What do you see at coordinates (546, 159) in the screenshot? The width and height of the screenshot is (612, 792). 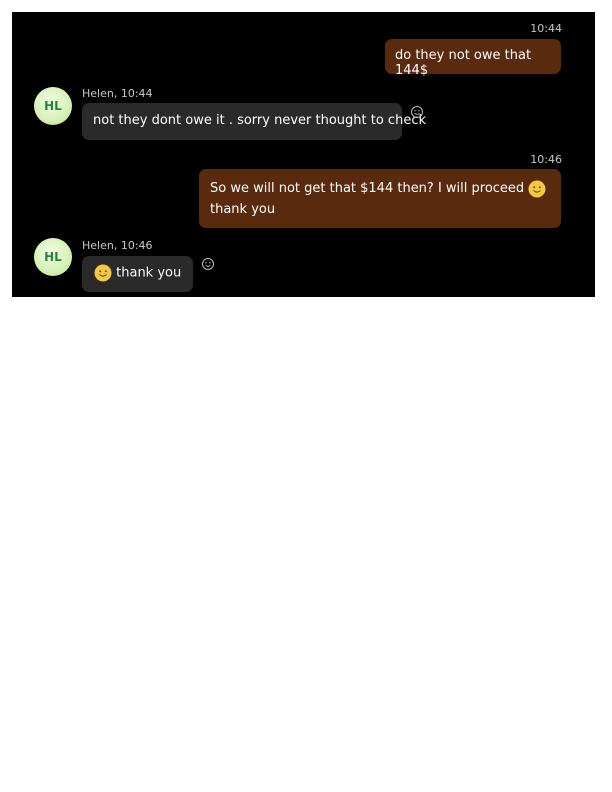 I see `message-timestamp: 10:46` at bounding box center [546, 159].